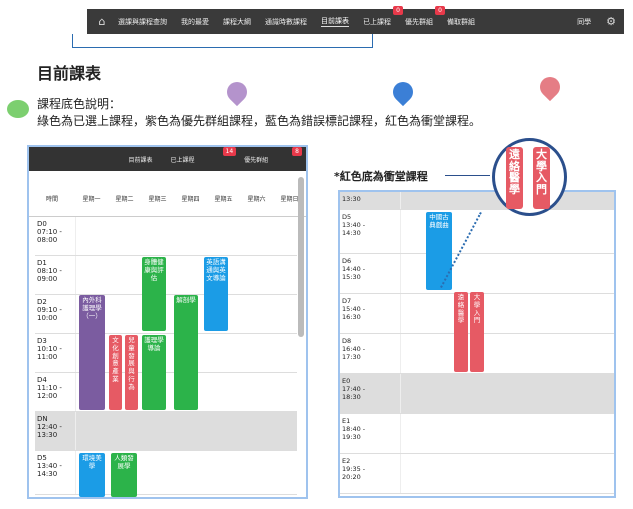  Describe the element at coordinates (190, 199) in the screenshot. I see `col-thu: 星期四` at that location.